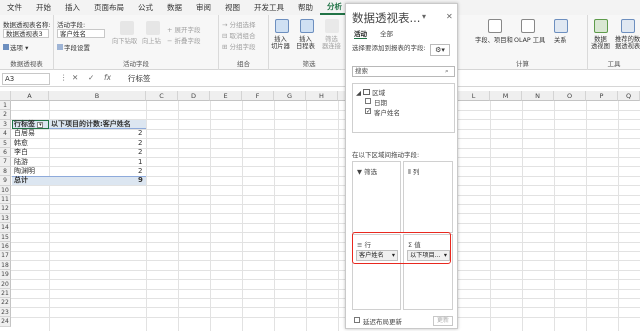 This screenshot has width=640, height=331. What do you see at coordinates (184, 29) in the screenshot?
I see `expand-field-button: + 展开字段` at bounding box center [184, 29].